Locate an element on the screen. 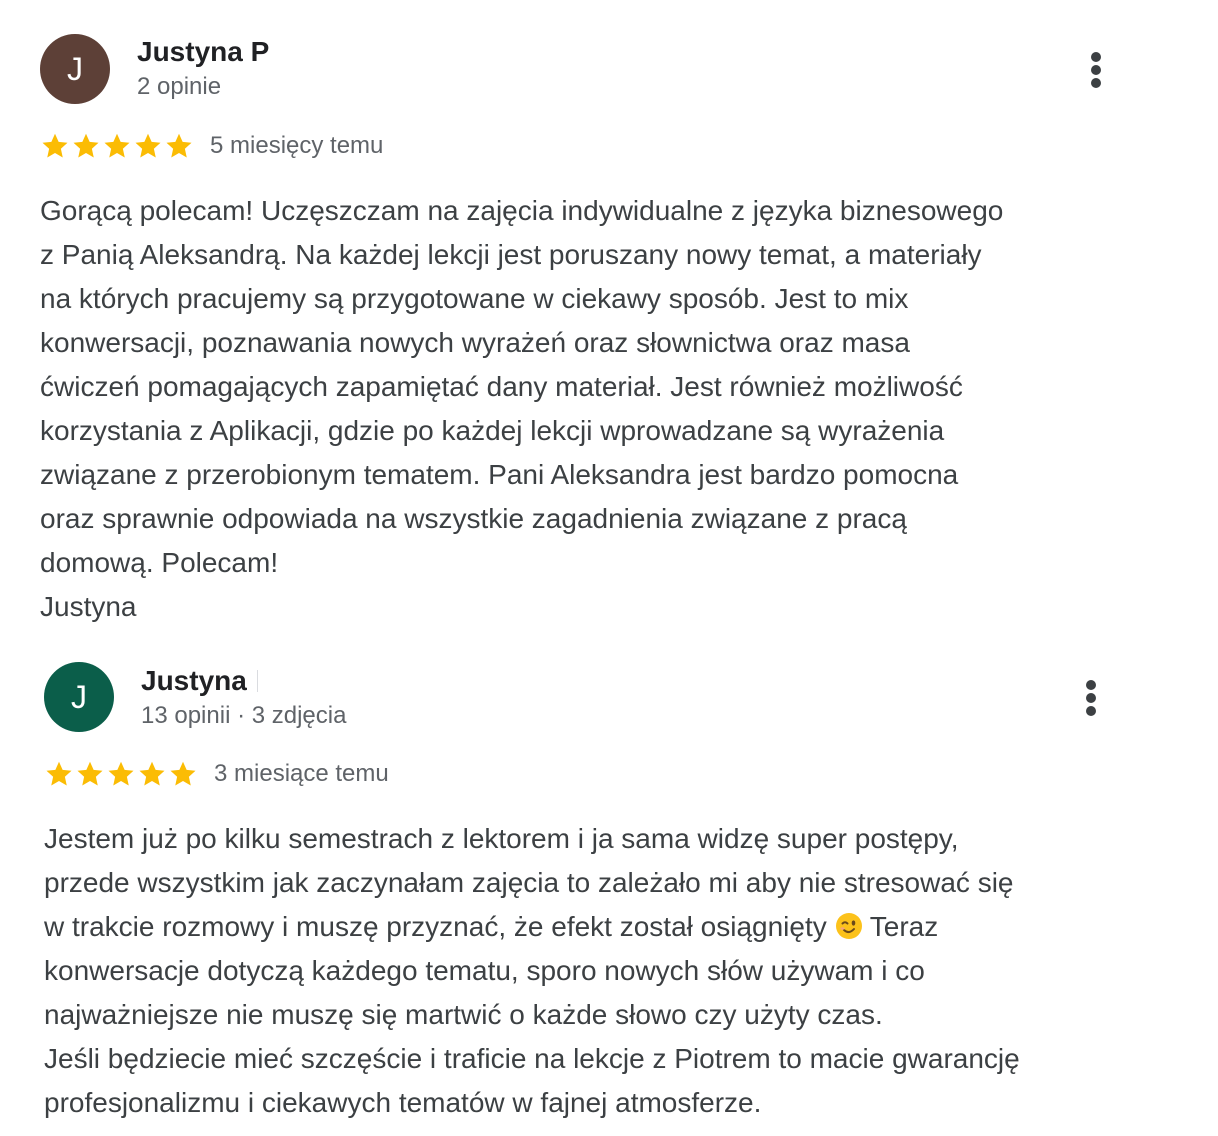  divider is located at coordinates (257, 681).